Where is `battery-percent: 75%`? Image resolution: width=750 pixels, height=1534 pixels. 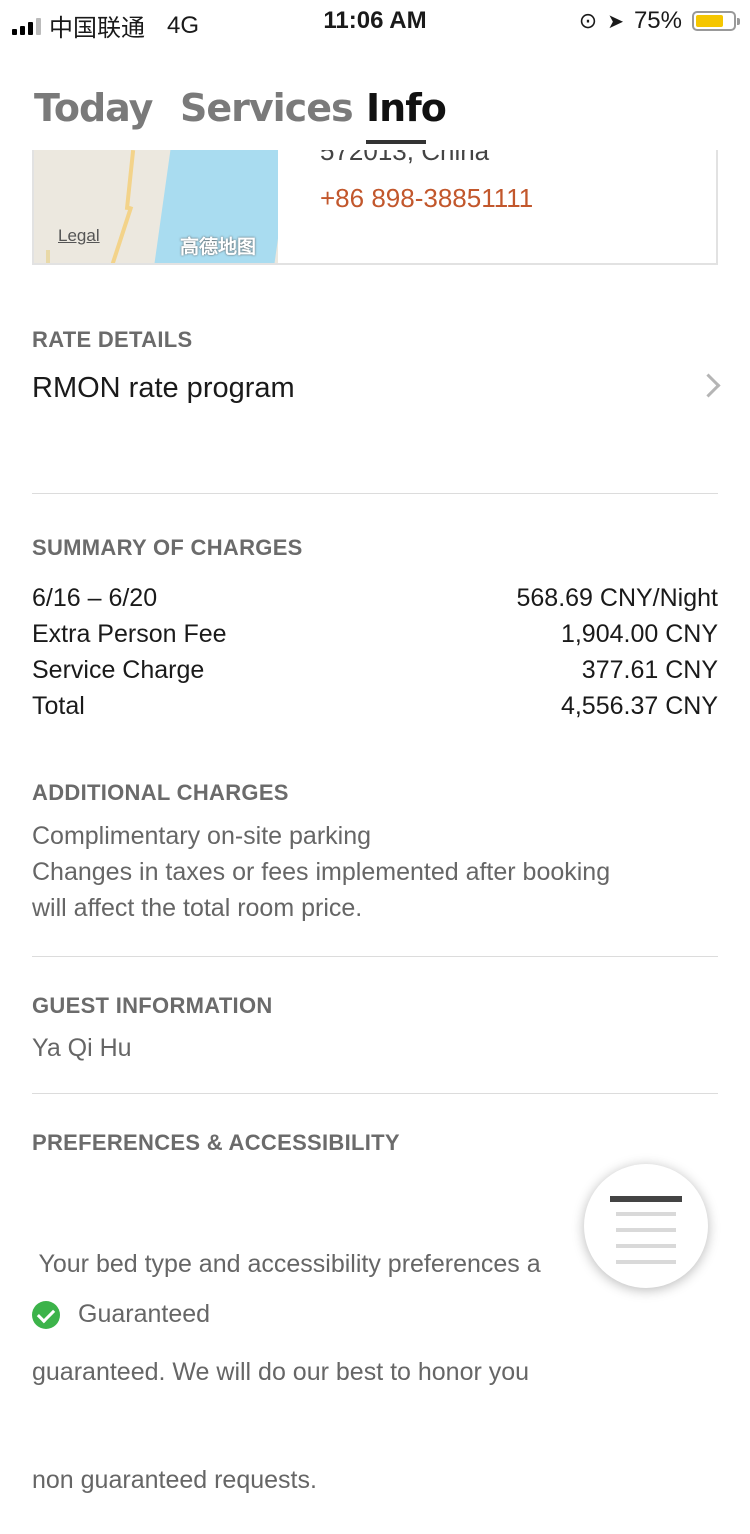
battery-percent: 75% is located at coordinates (657, 20).